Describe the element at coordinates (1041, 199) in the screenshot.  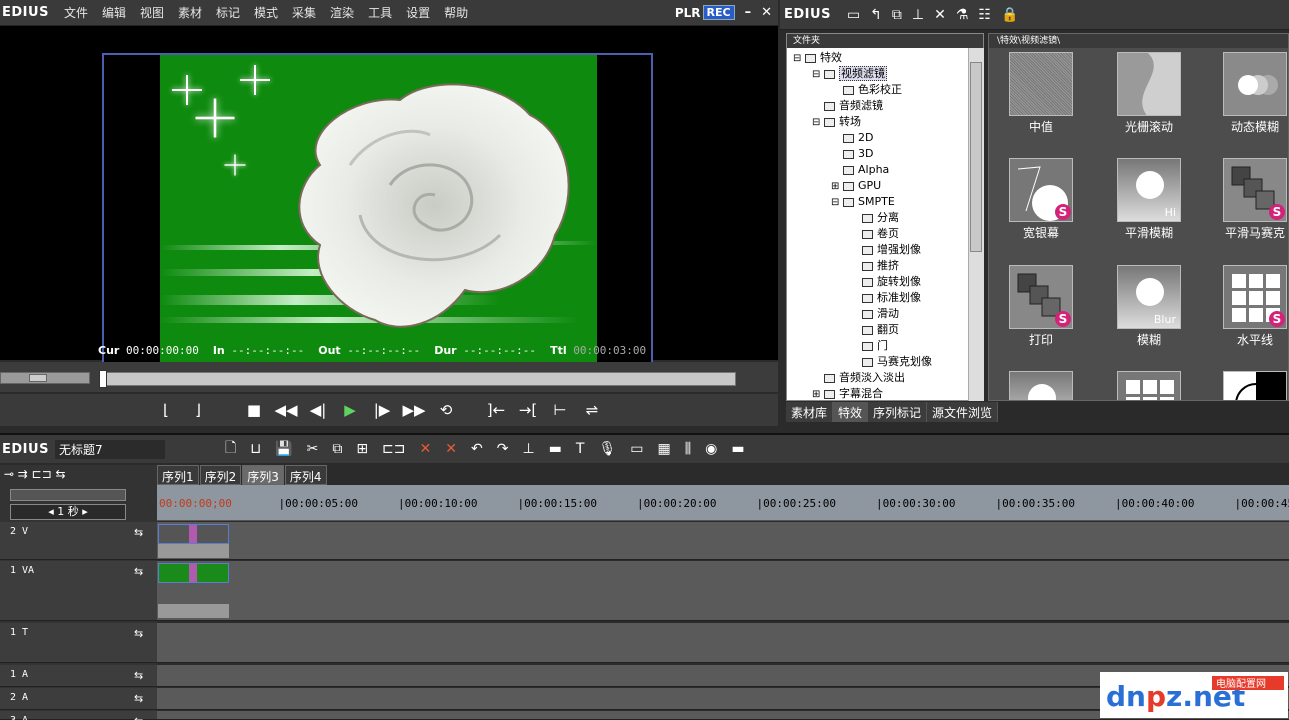
I see `effect-tile: S 宽银幕` at that location.